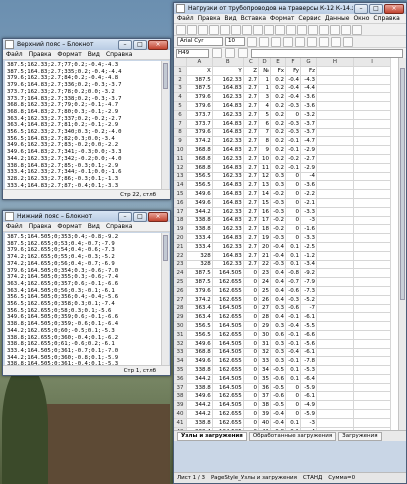 This screenshot has height=484, width=407. What do you see at coordinates (199, 177) in the screenshot?
I see `cell: 356.5` at bounding box center [199, 177].